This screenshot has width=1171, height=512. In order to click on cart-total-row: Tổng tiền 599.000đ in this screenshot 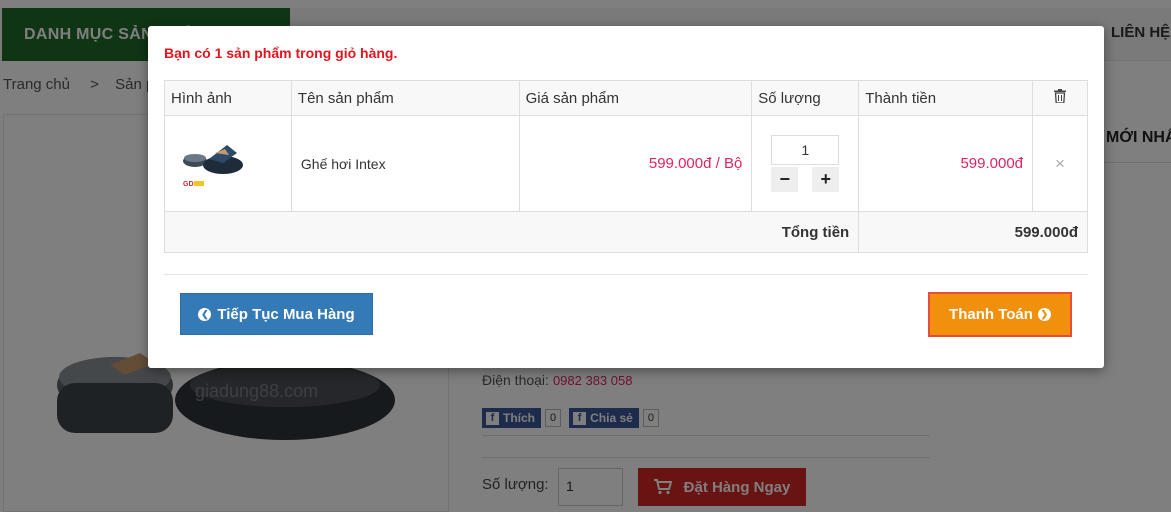, I will do `click(625, 232)`.